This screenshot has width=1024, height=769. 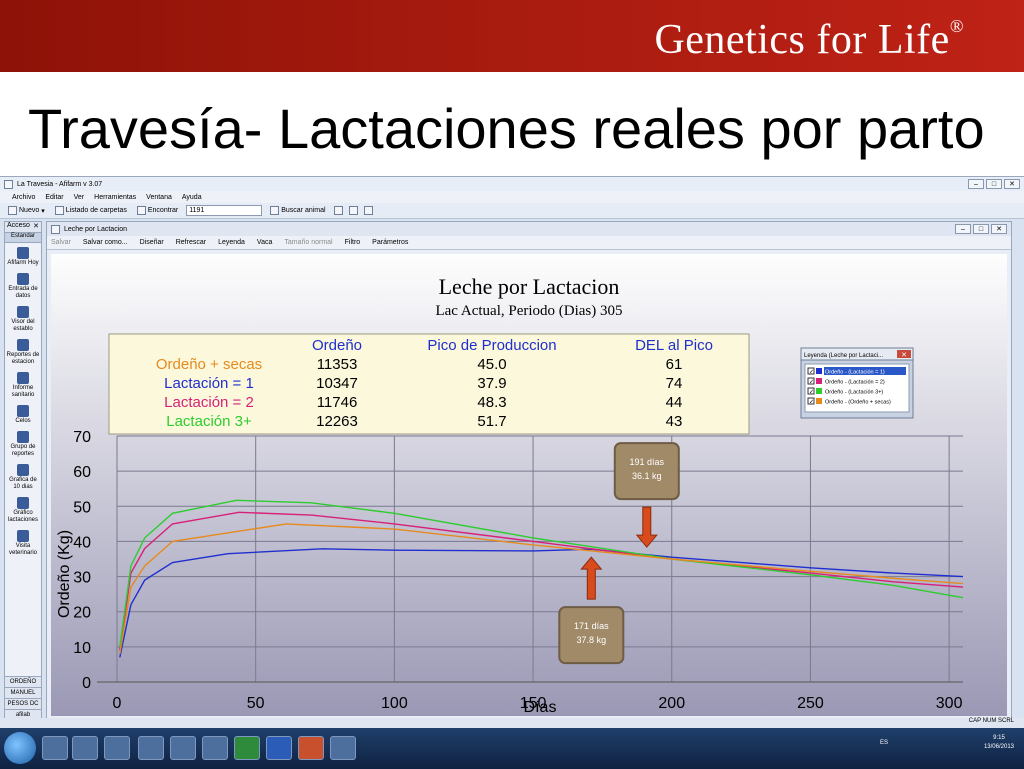 I want to click on language-indicator: ES, so click(x=884, y=743).